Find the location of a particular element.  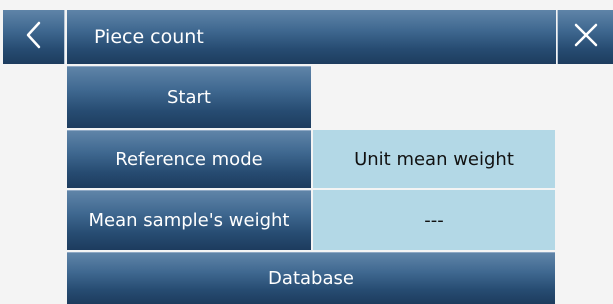

back-button is located at coordinates (34, 37).